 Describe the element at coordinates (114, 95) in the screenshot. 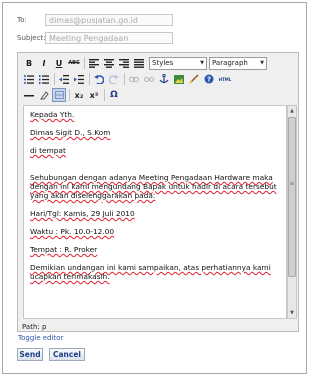

I see `special-char-button: Ω` at that location.